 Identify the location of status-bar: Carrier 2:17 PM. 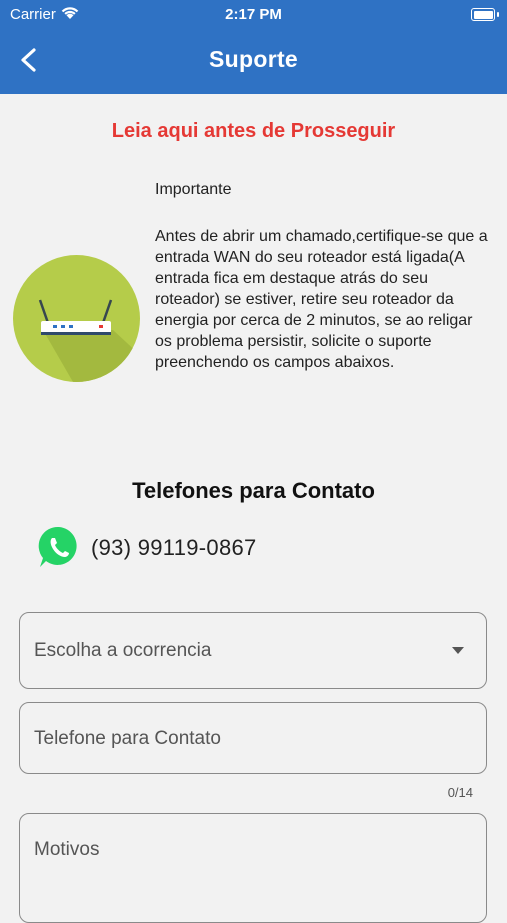
(253, 15).